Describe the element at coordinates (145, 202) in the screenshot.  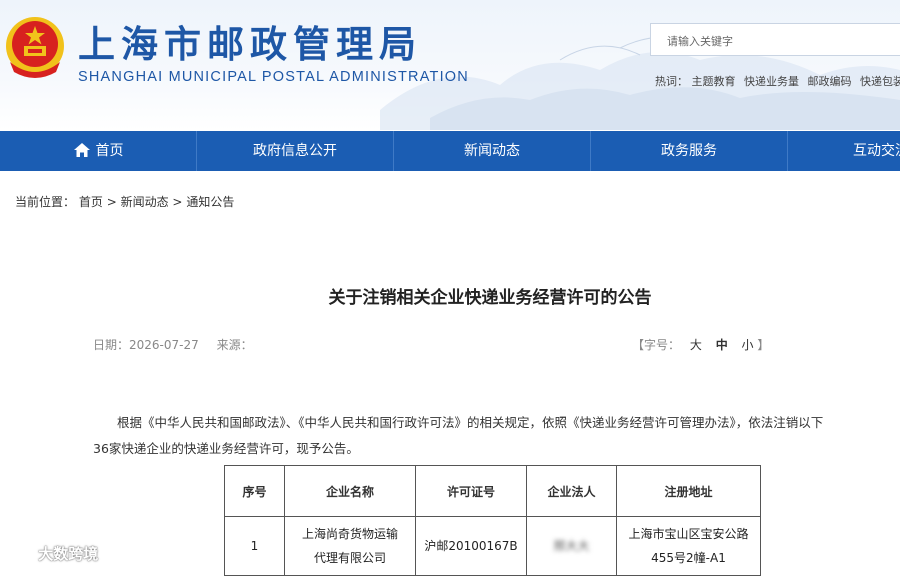
I see `breadcrumb-link-news: 新闻动态` at that location.